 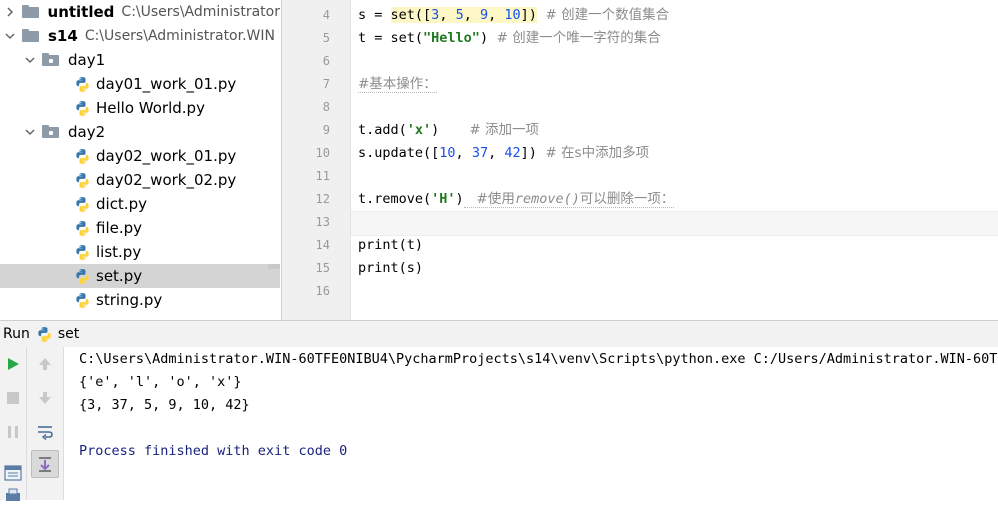 I want to click on tree-item-file: file.py, so click(x=140, y=228).